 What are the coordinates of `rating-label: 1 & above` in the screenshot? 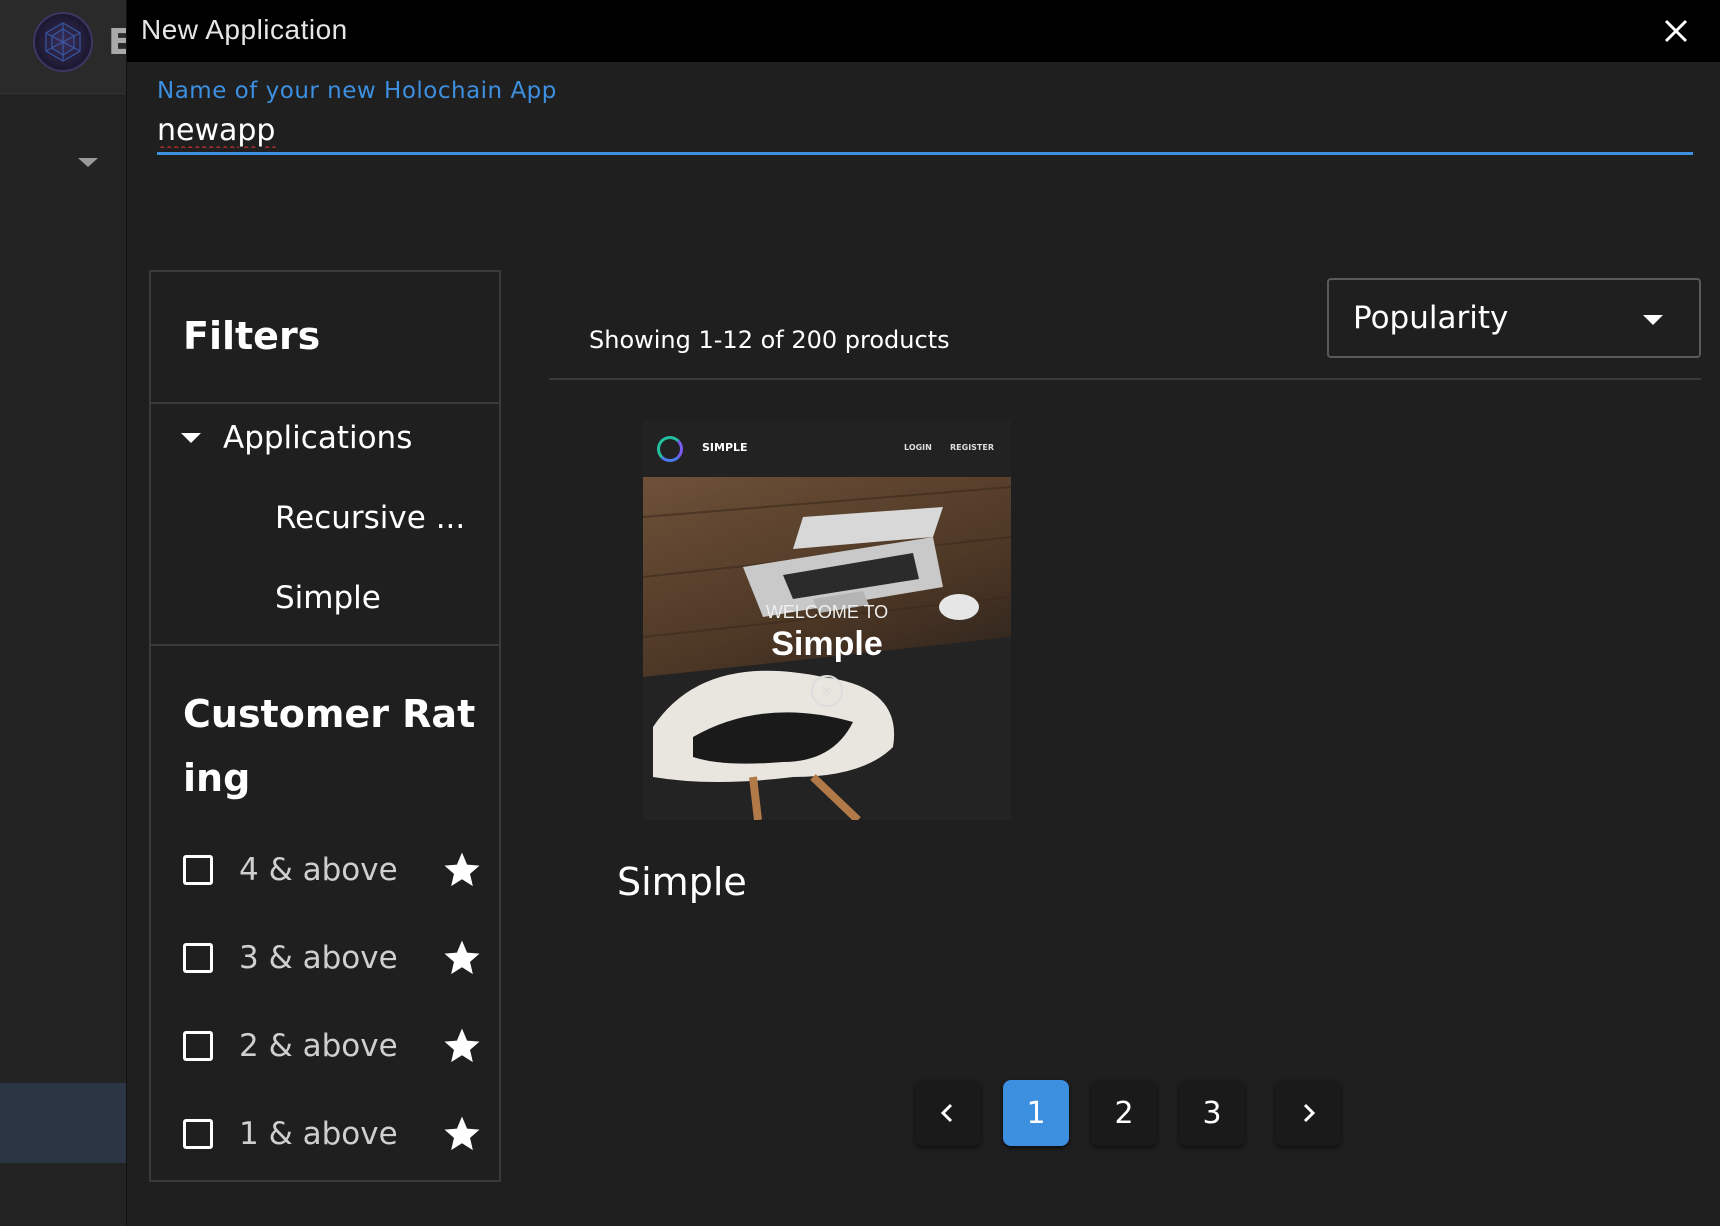 It's located at (318, 1134).